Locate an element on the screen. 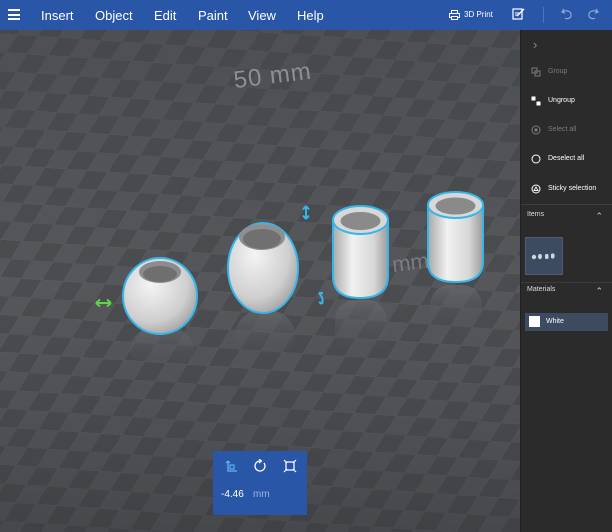 This screenshot has width=612, height=532. printer-icon is located at coordinates (454, 14).